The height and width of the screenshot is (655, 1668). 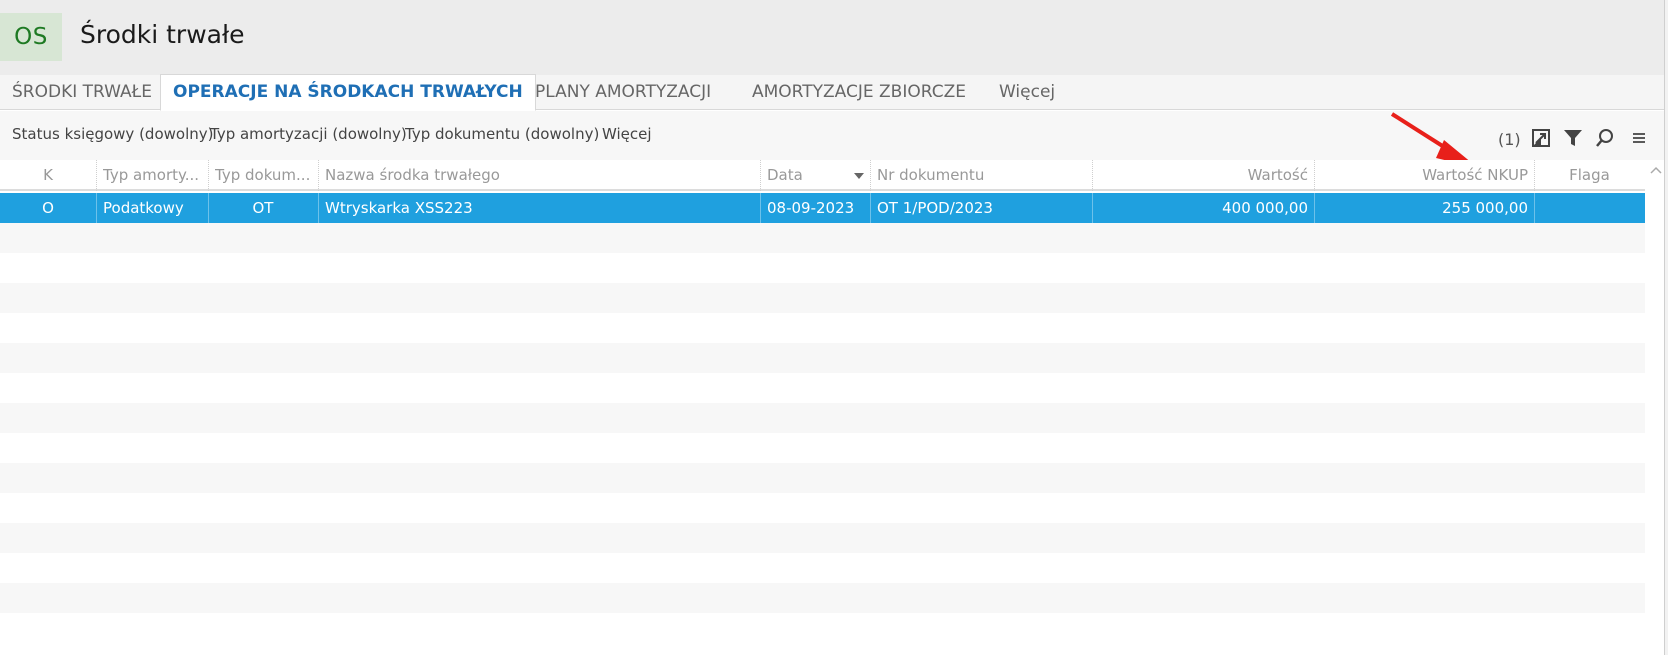 I want to click on filter-icon, so click(x=1573, y=138).